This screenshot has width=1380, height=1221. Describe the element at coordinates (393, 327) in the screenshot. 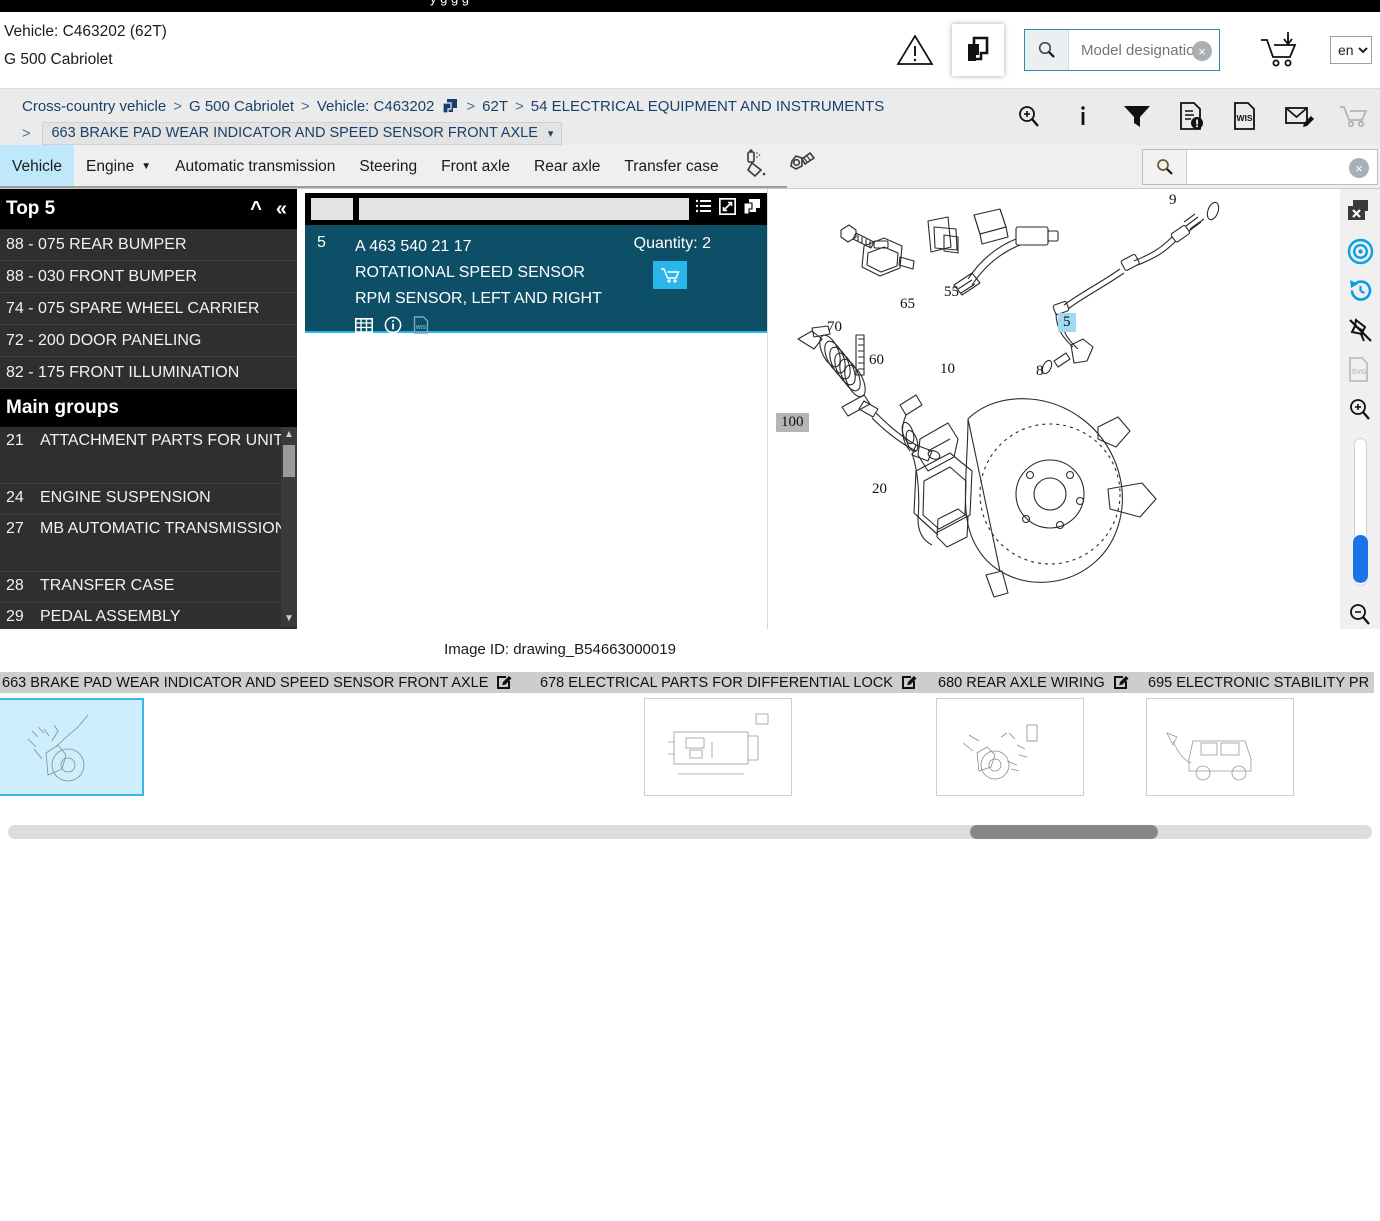

I see `info-circle-icon` at that location.